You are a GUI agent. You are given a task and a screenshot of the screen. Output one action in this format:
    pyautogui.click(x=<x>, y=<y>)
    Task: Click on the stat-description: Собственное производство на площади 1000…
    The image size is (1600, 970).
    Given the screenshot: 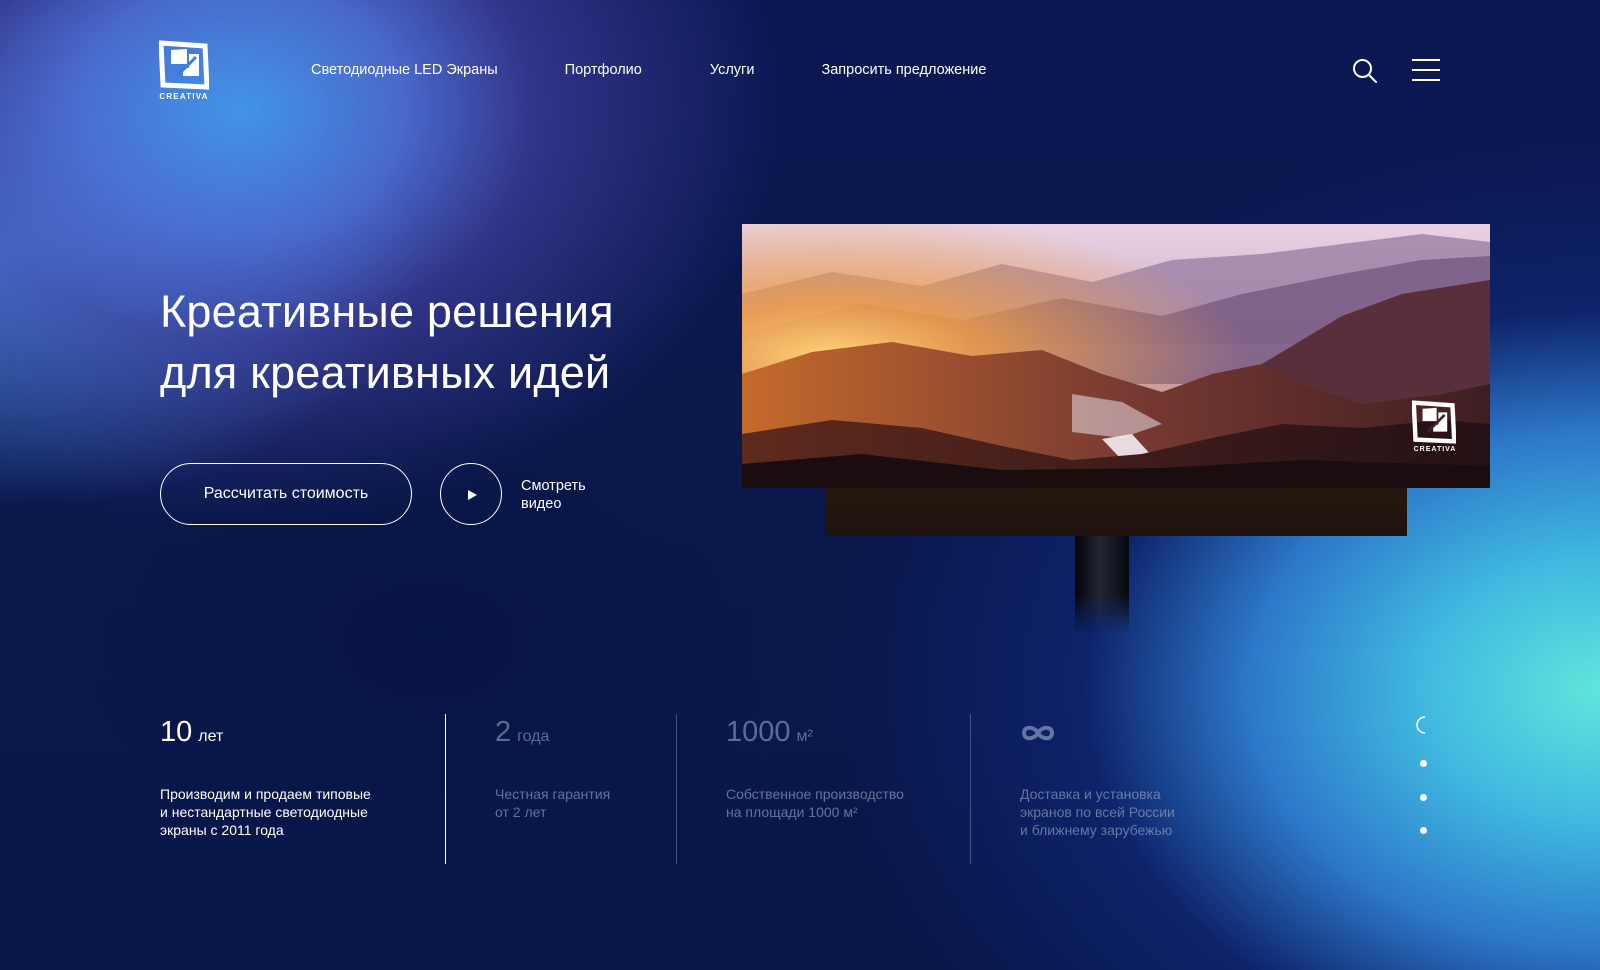 What is the action you would take?
    pyautogui.click(x=846, y=803)
    